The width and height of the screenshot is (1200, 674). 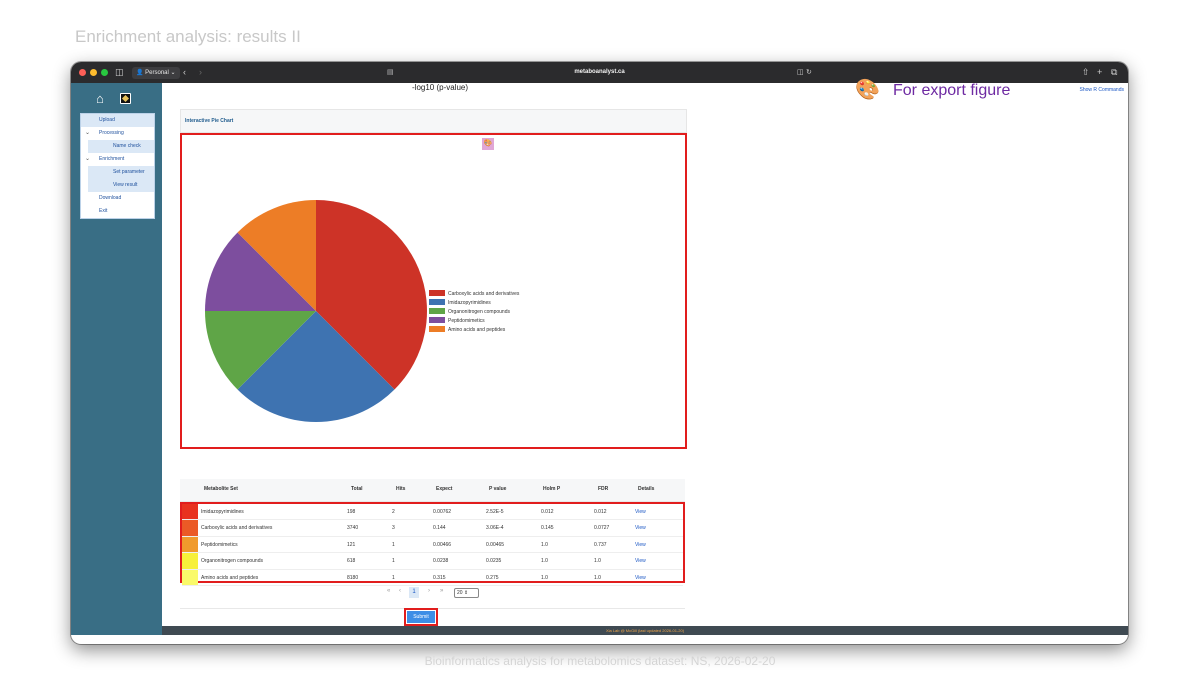 I want to click on submit-highlight: Submit, so click(x=421, y=617).